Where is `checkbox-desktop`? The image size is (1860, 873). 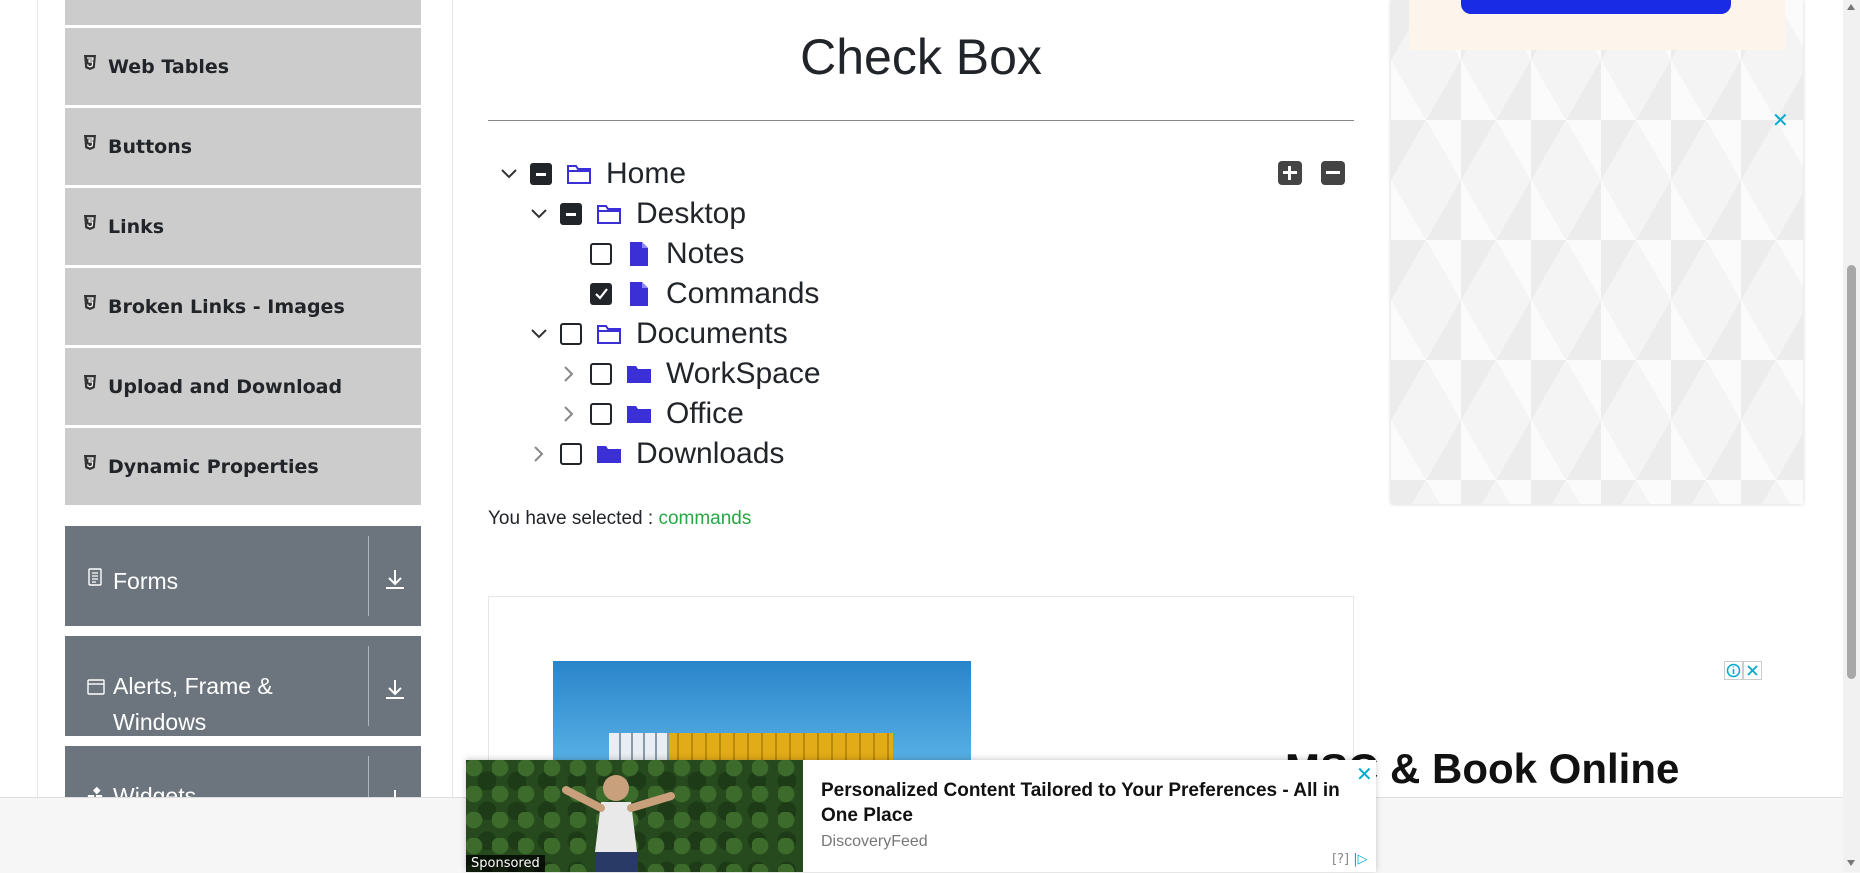 checkbox-desktop is located at coordinates (571, 214).